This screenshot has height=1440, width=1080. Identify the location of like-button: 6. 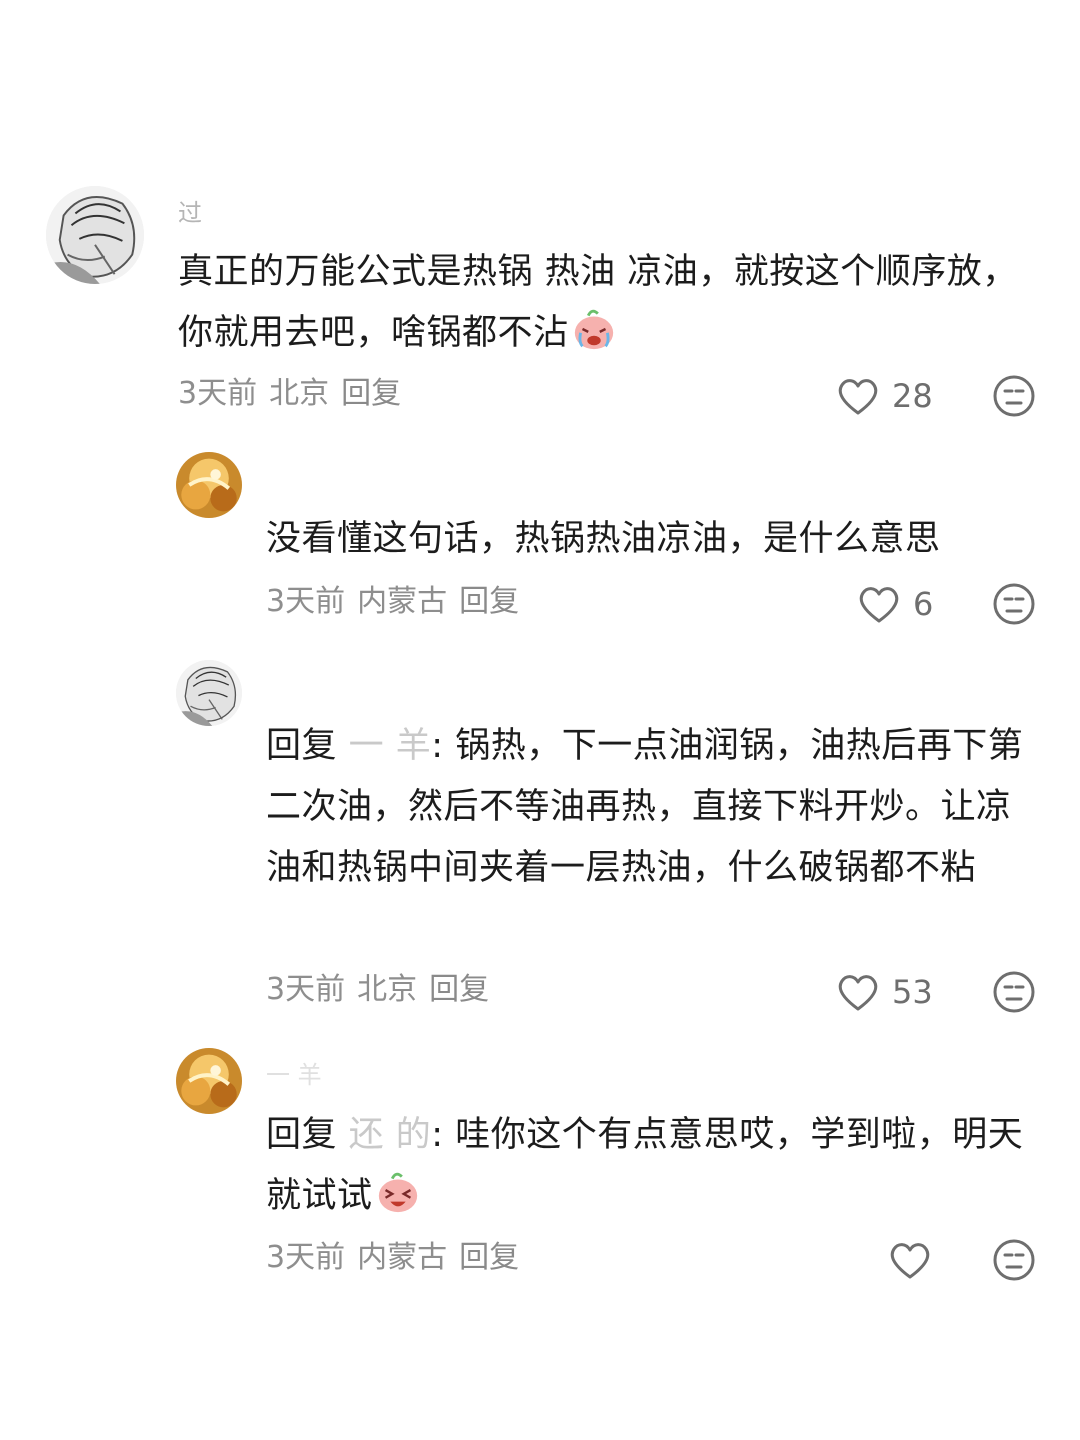
(907, 604).